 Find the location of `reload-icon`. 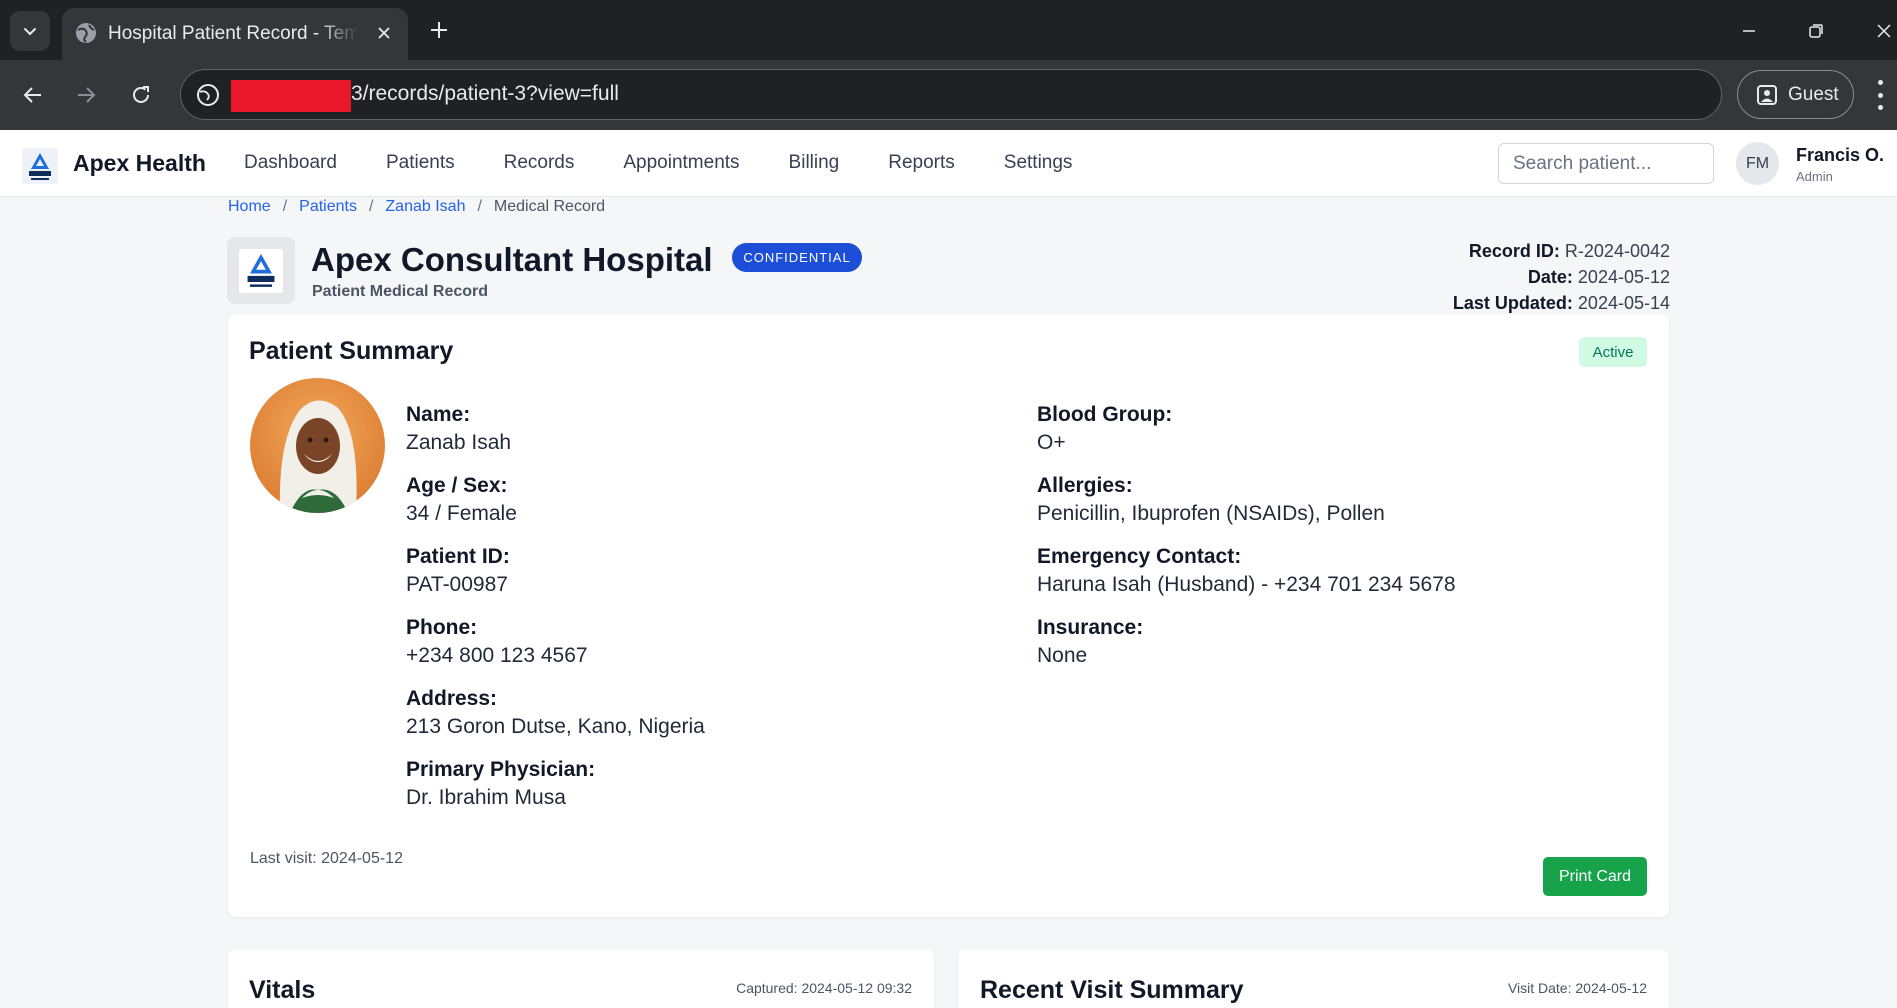

reload-icon is located at coordinates (141, 94).